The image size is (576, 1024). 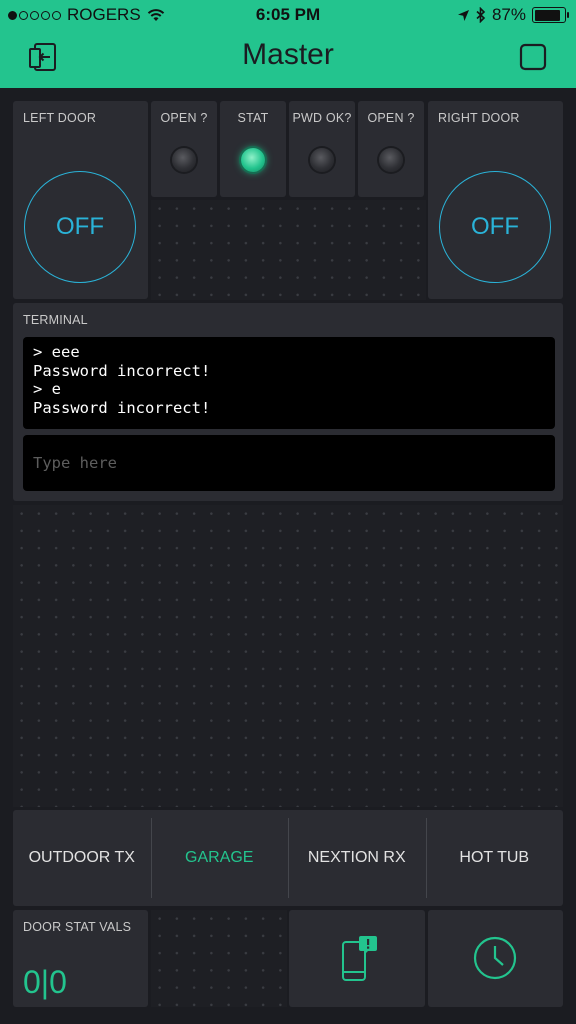 What do you see at coordinates (359, 958) in the screenshot?
I see `phone-notification-icon` at bounding box center [359, 958].